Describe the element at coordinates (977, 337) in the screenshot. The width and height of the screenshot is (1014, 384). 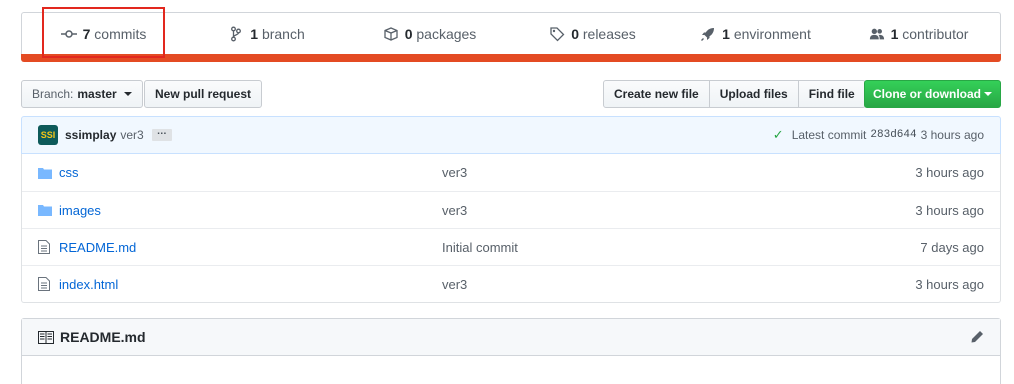
I see `pencil-icon` at that location.